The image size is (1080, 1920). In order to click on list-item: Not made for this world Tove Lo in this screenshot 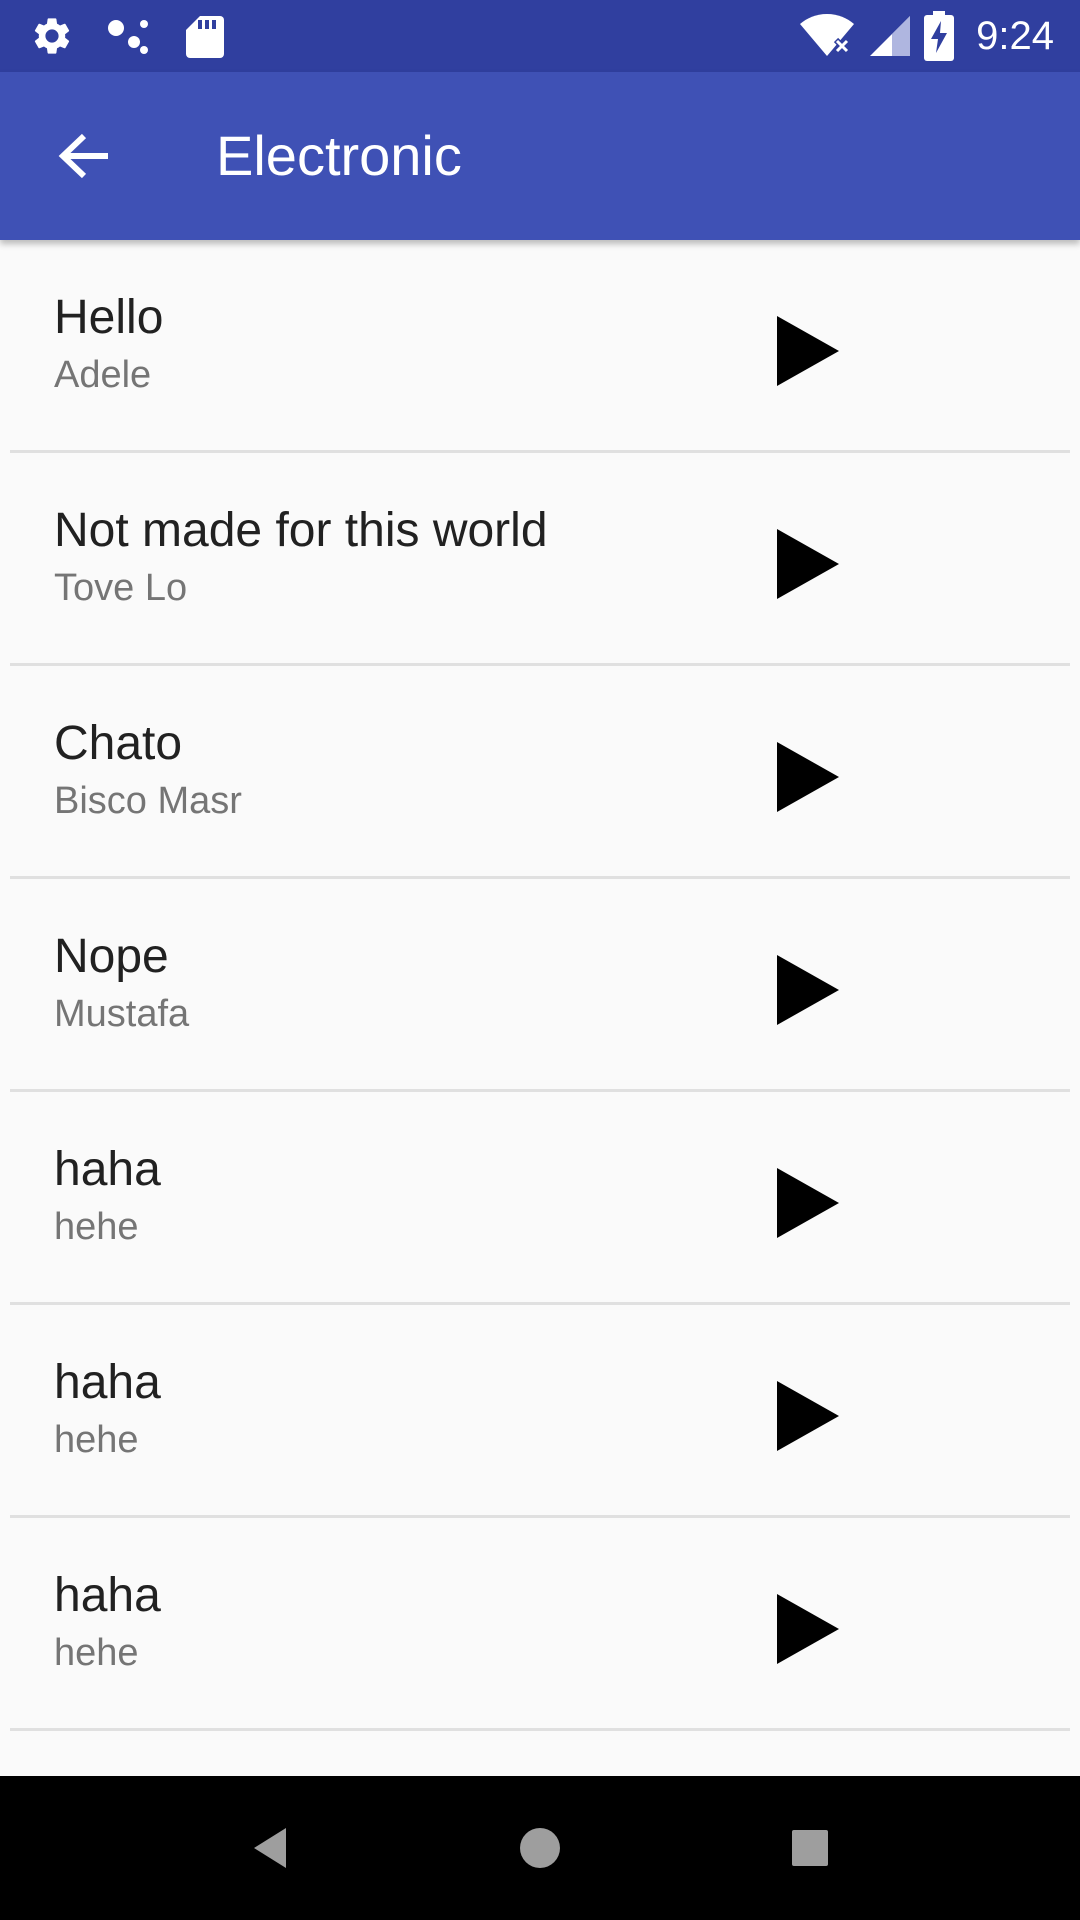, I will do `click(540, 559)`.